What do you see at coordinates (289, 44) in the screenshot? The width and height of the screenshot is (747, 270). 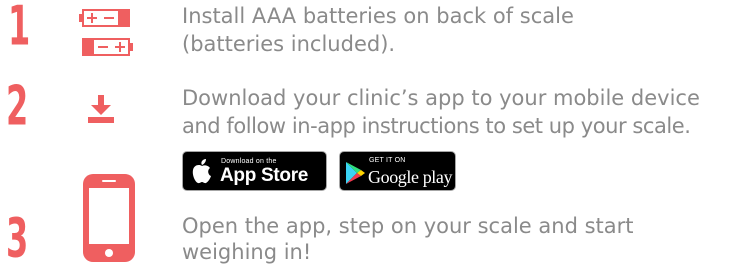 I see `step-1-text-line2: (batteries included).` at bounding box center [289, 44].